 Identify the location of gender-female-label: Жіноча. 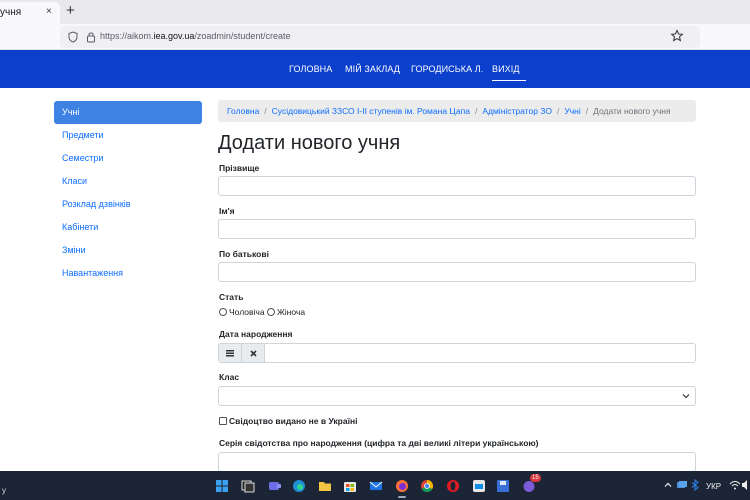
(291, 312).